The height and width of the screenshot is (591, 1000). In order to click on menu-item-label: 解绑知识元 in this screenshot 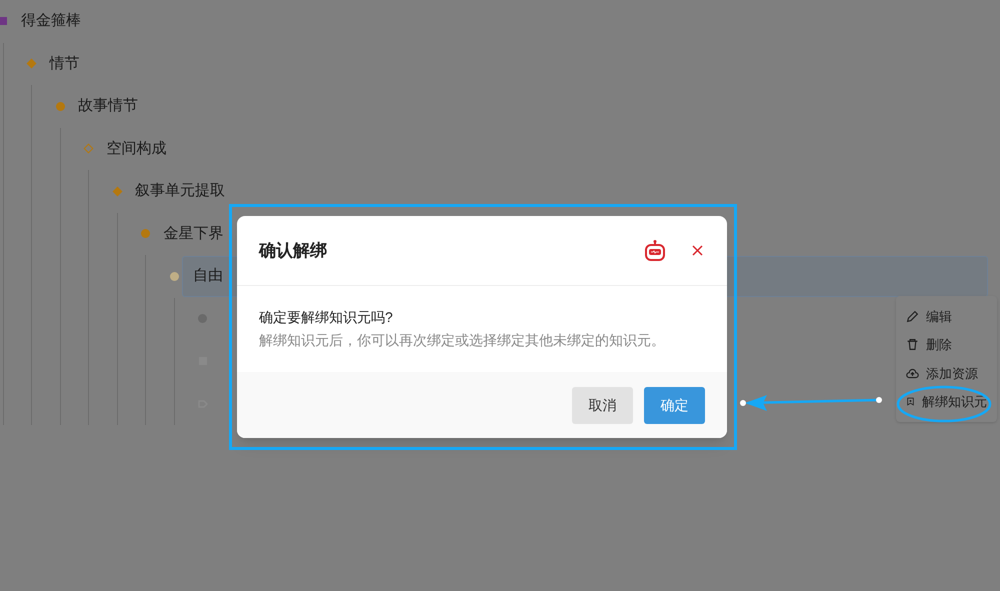, I will do `click(954, 402)`.